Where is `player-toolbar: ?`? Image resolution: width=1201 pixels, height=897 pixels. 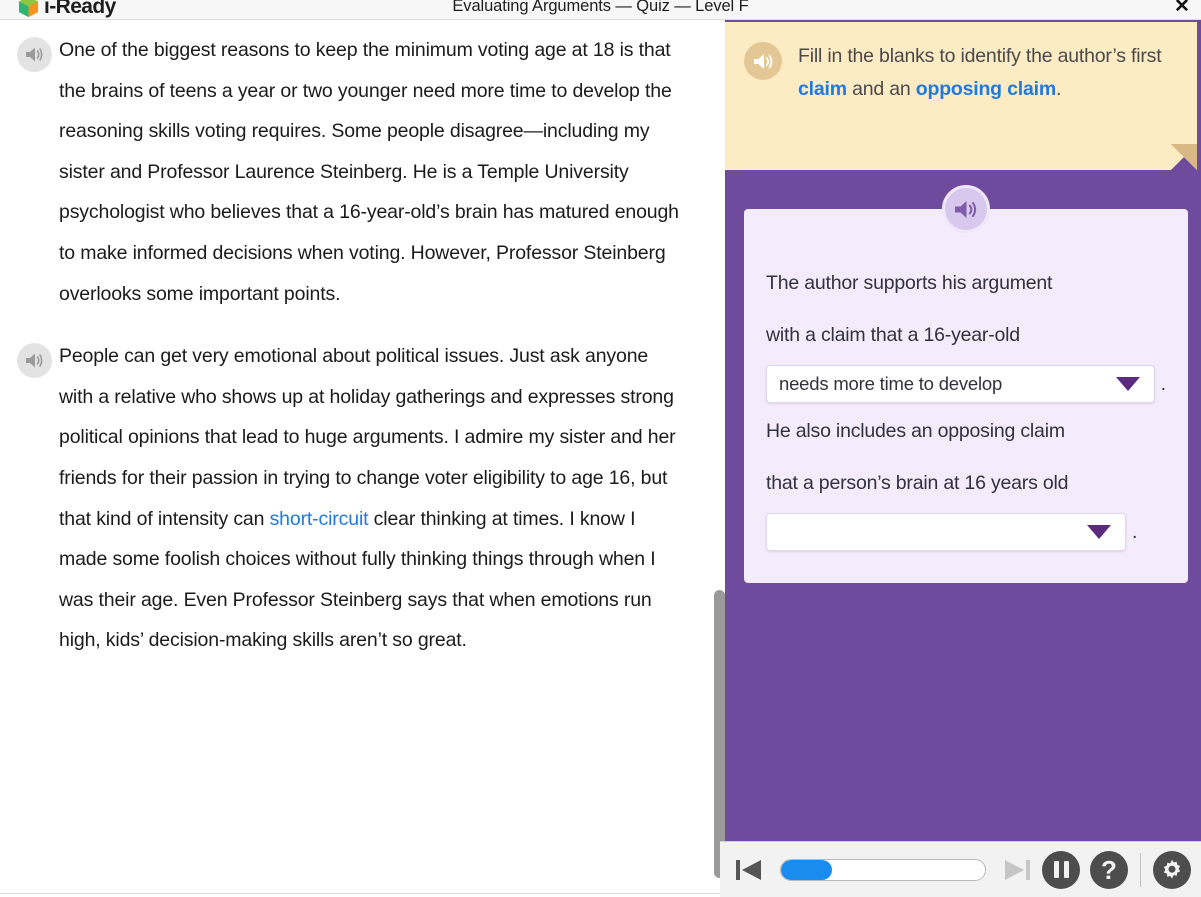 player-toolbar: ? is located at coordinates (960, 869).